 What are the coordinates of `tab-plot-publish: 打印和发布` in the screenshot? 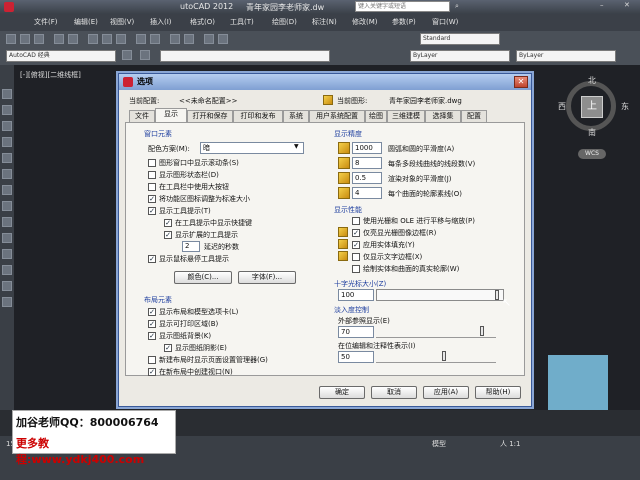 It's located at (258, 116).